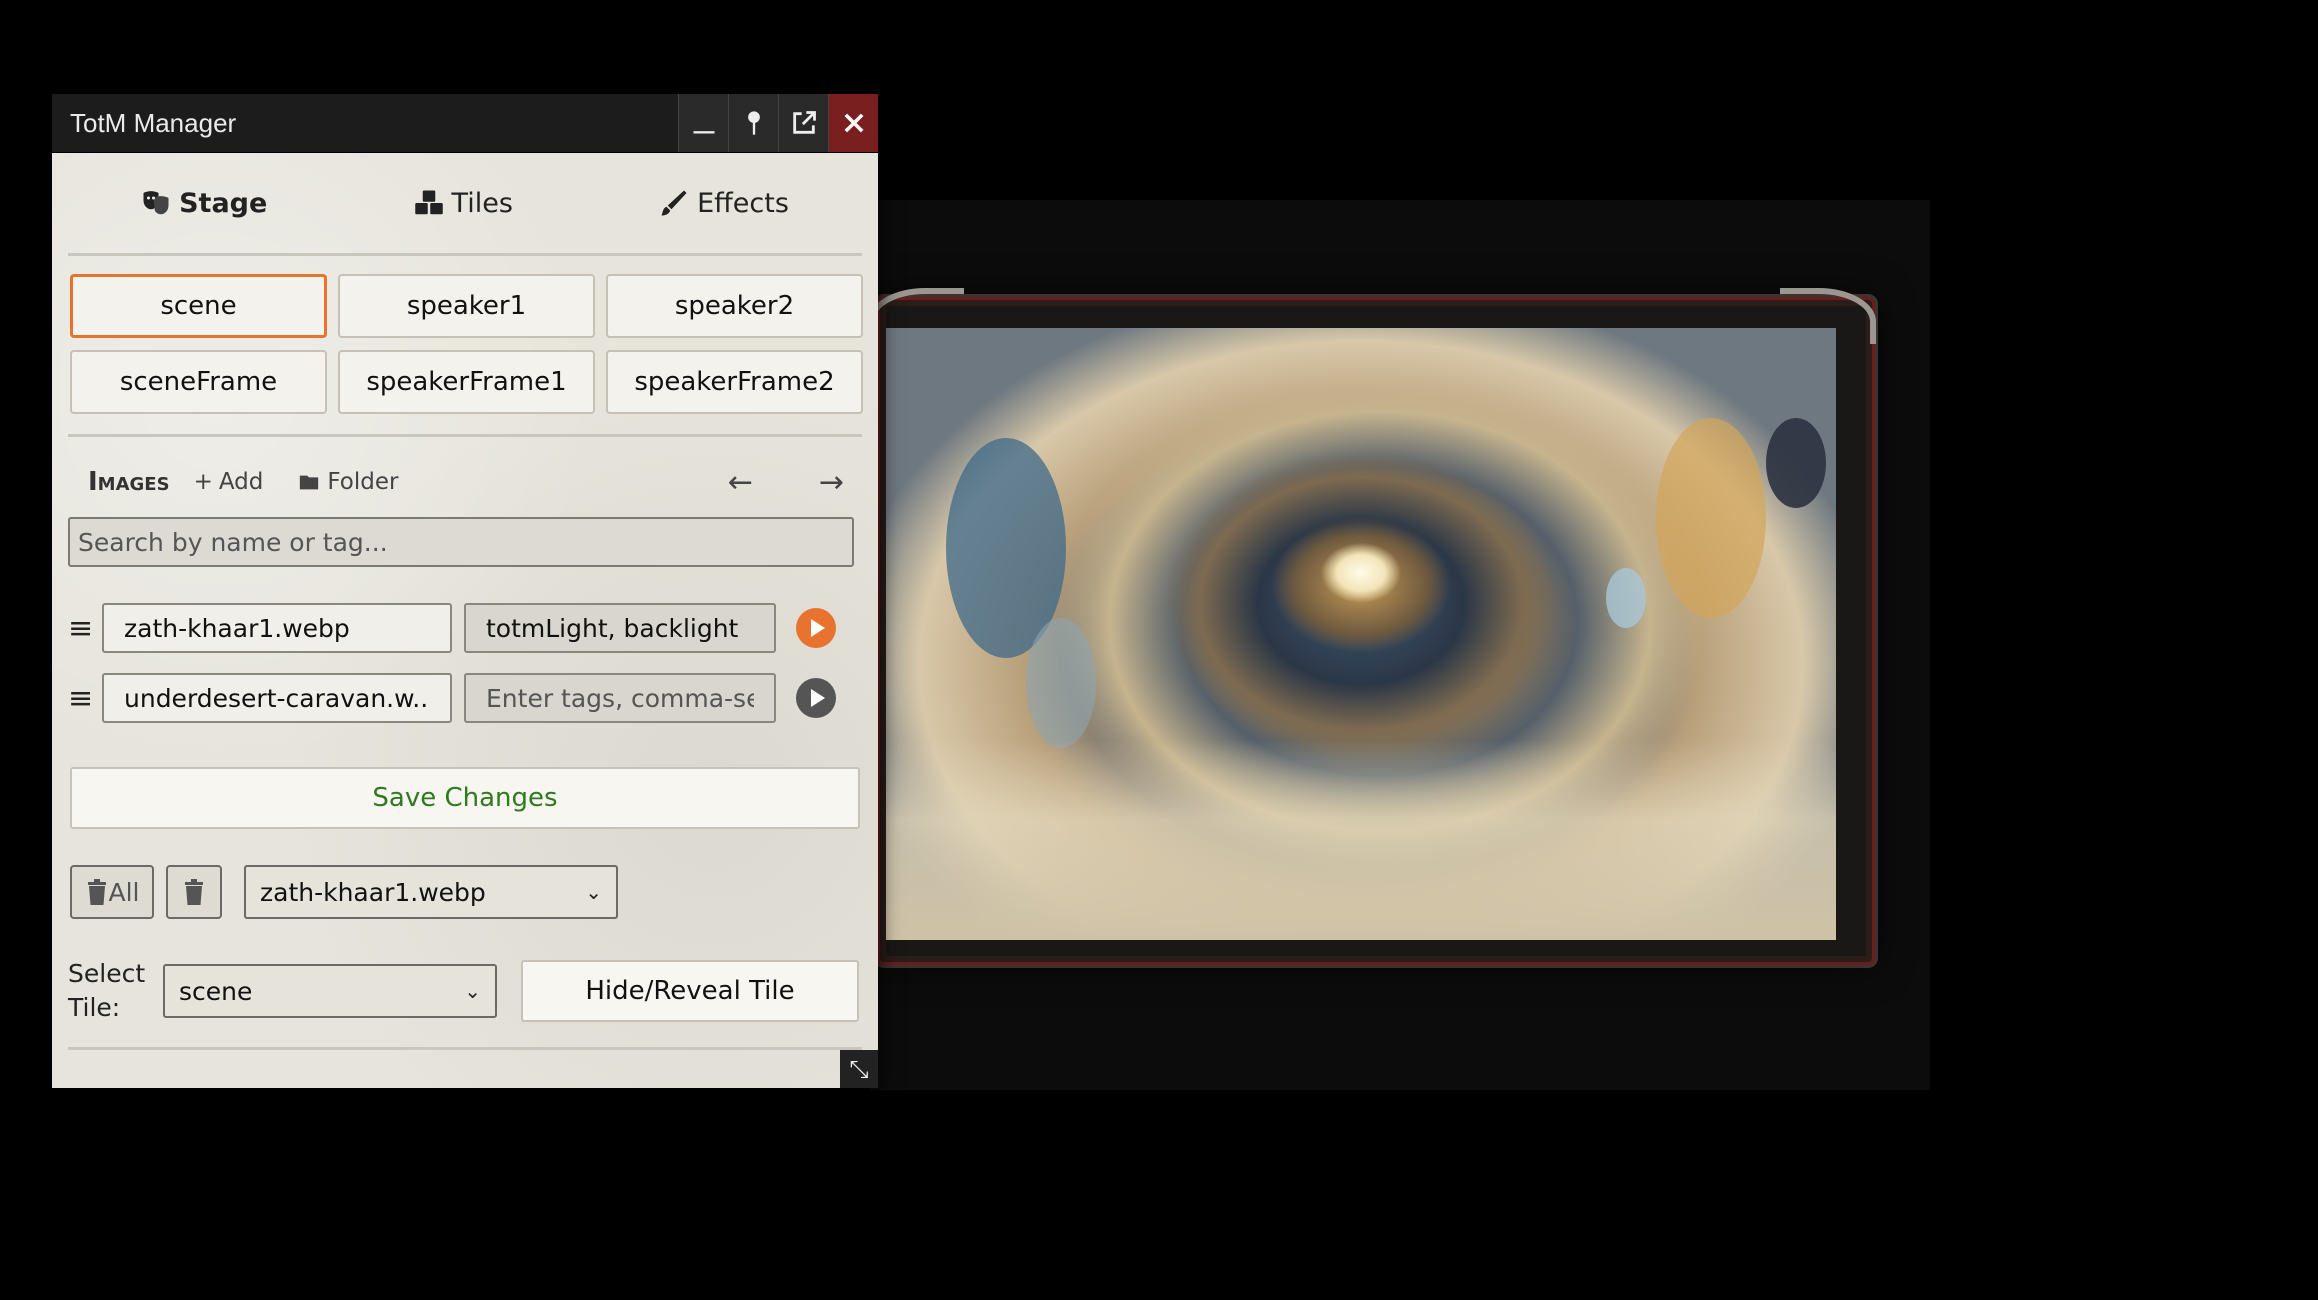 The width and height of the screenshot is (2318, 1300). Describe the element at coordinates (703, 123) in the screenshot. I see `minimize-button` at that location.